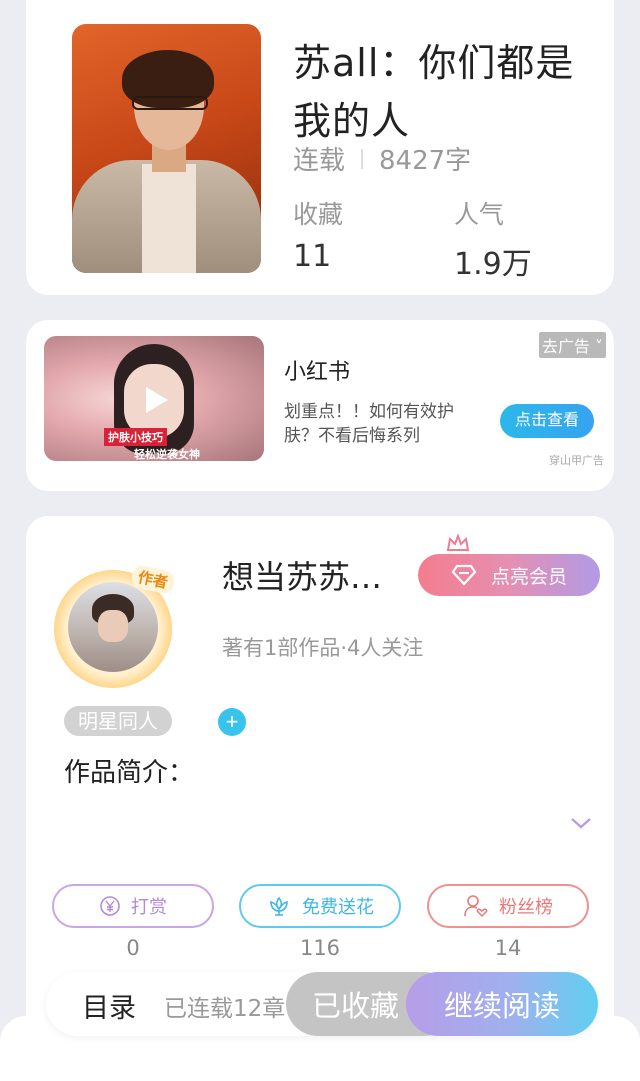 The image size is (640, 1081). I want to click on author-avatar: 作者, so click(114, 625).